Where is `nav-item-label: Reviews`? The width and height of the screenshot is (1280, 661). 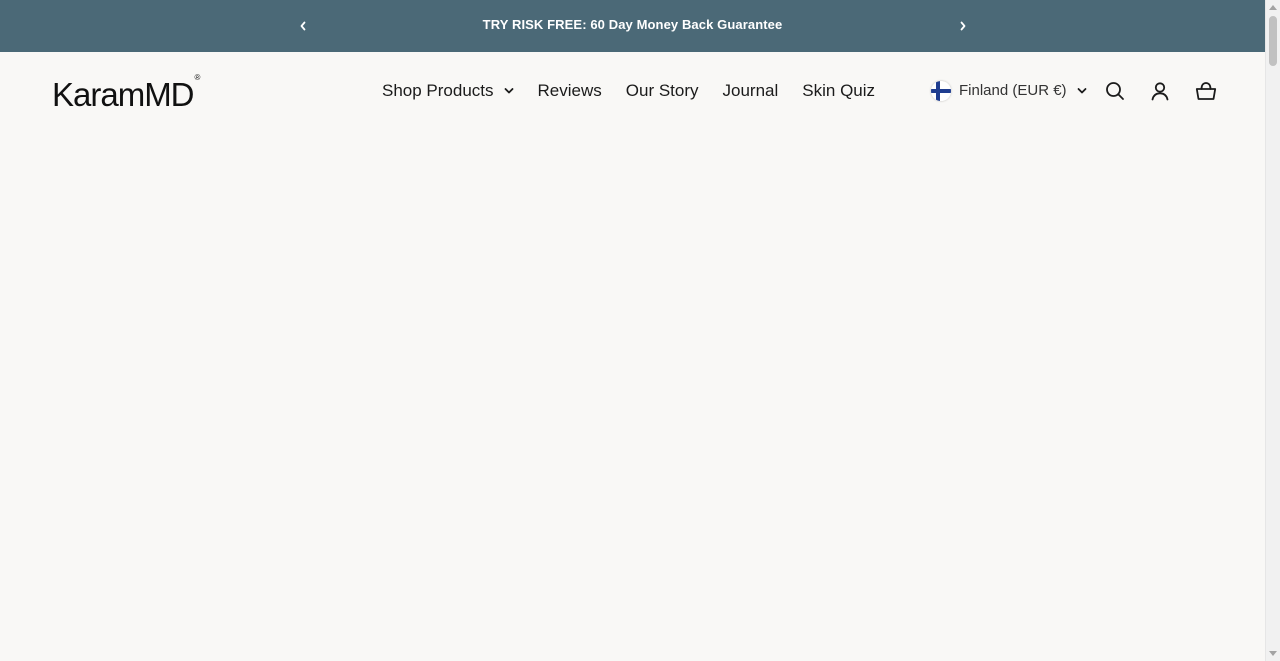 nav-item-label: Reviews is located at coordinates (569, 90).